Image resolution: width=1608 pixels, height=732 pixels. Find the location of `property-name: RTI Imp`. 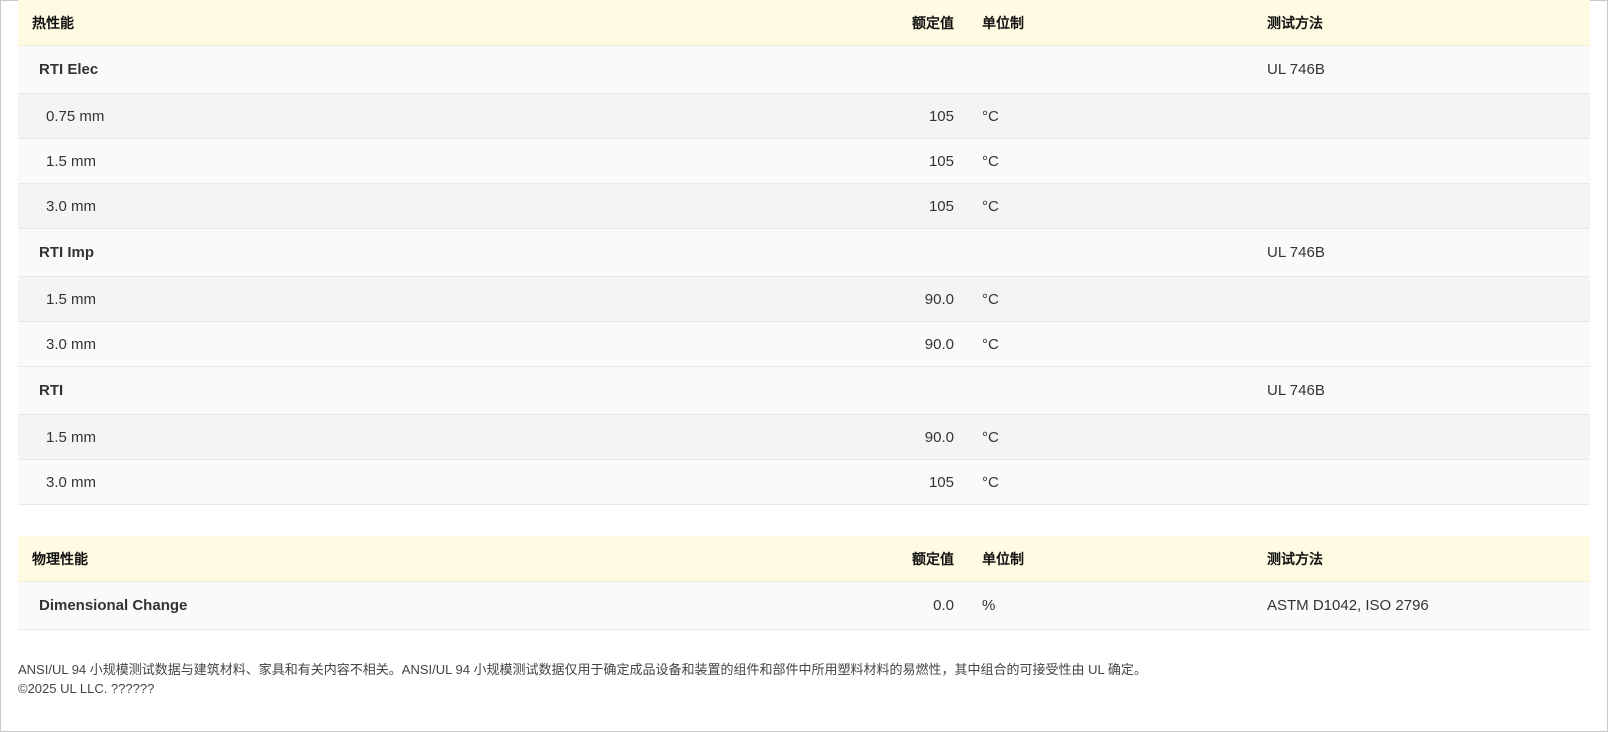

property-name: RTI Imp is located at coordinates (411, 252).